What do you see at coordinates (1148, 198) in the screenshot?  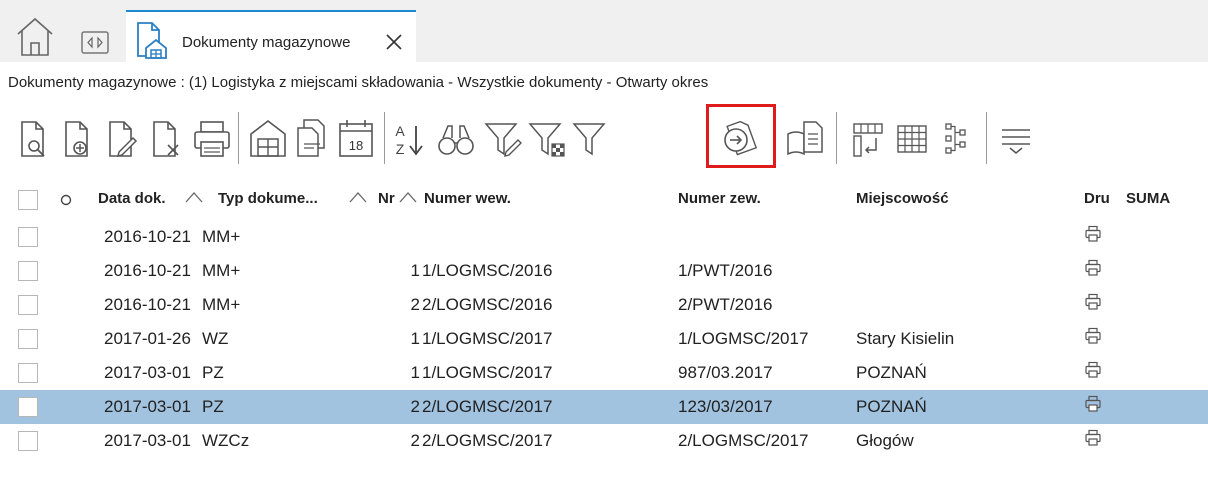 I see `column-header-suma: SUMA` at bounding box center [1148, 198].